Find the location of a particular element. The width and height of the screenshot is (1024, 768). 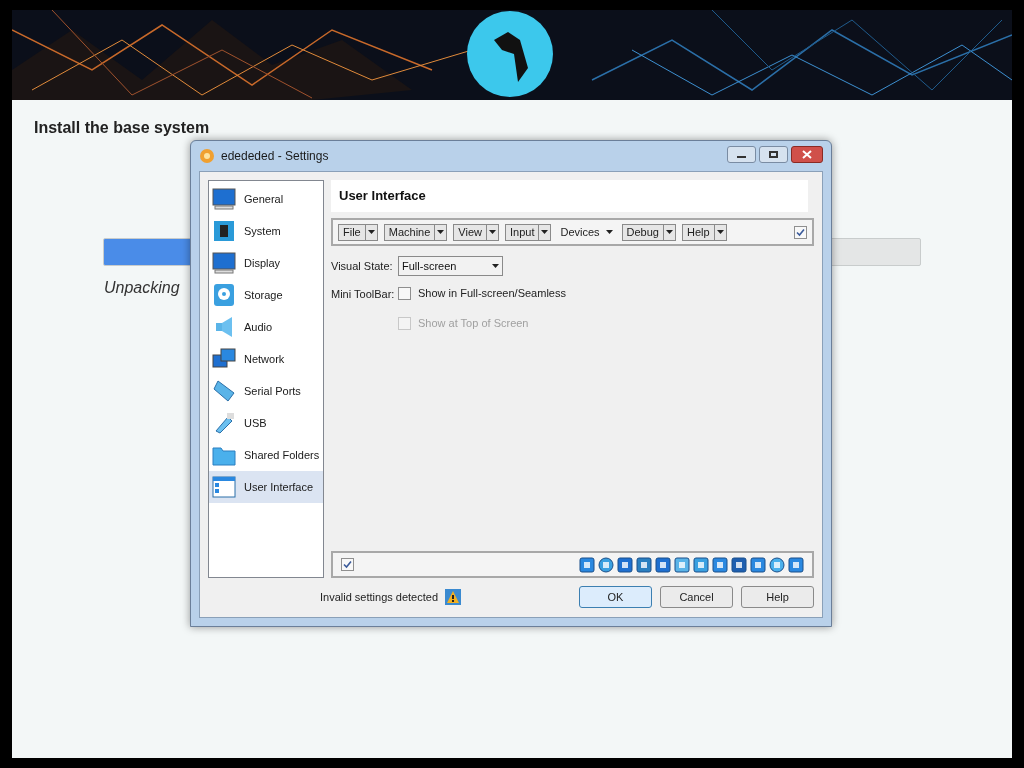

sidebar-item: Display is located at coordinates (266, 263).